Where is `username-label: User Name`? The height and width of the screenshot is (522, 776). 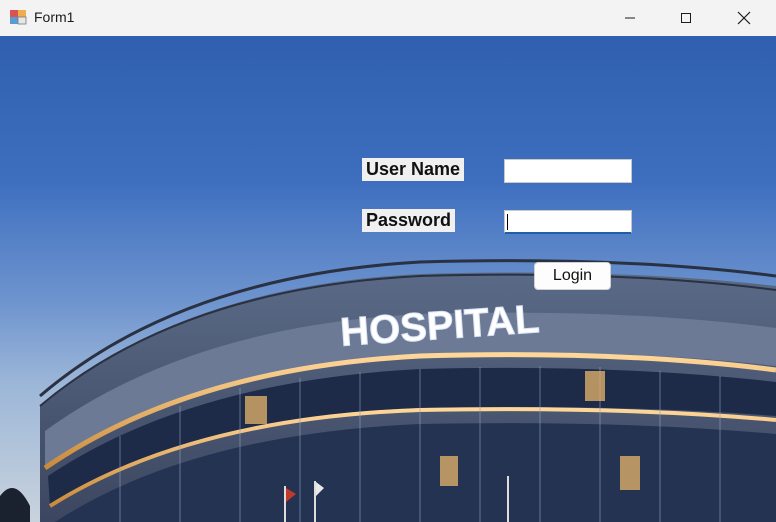
username-label: User Name is located at coordinates (413, 169).